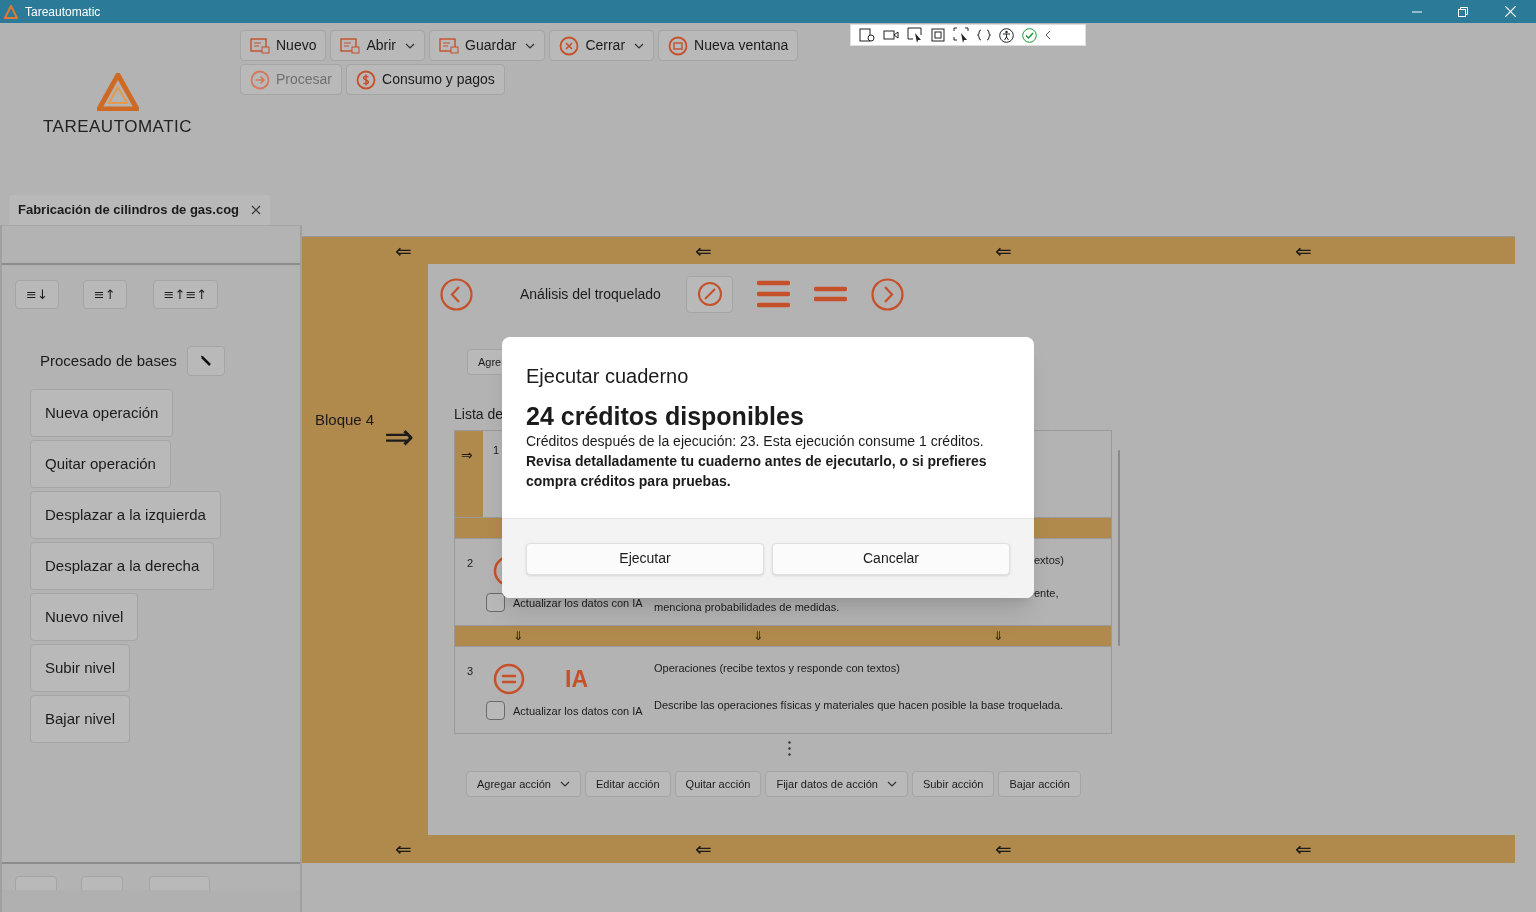 This screenshot has width=1536, height=912. What do you see at coordinates (1048, 35) in the screenshot?
I see `collapse-chevron-icon` at bounding box center [1048, 35].